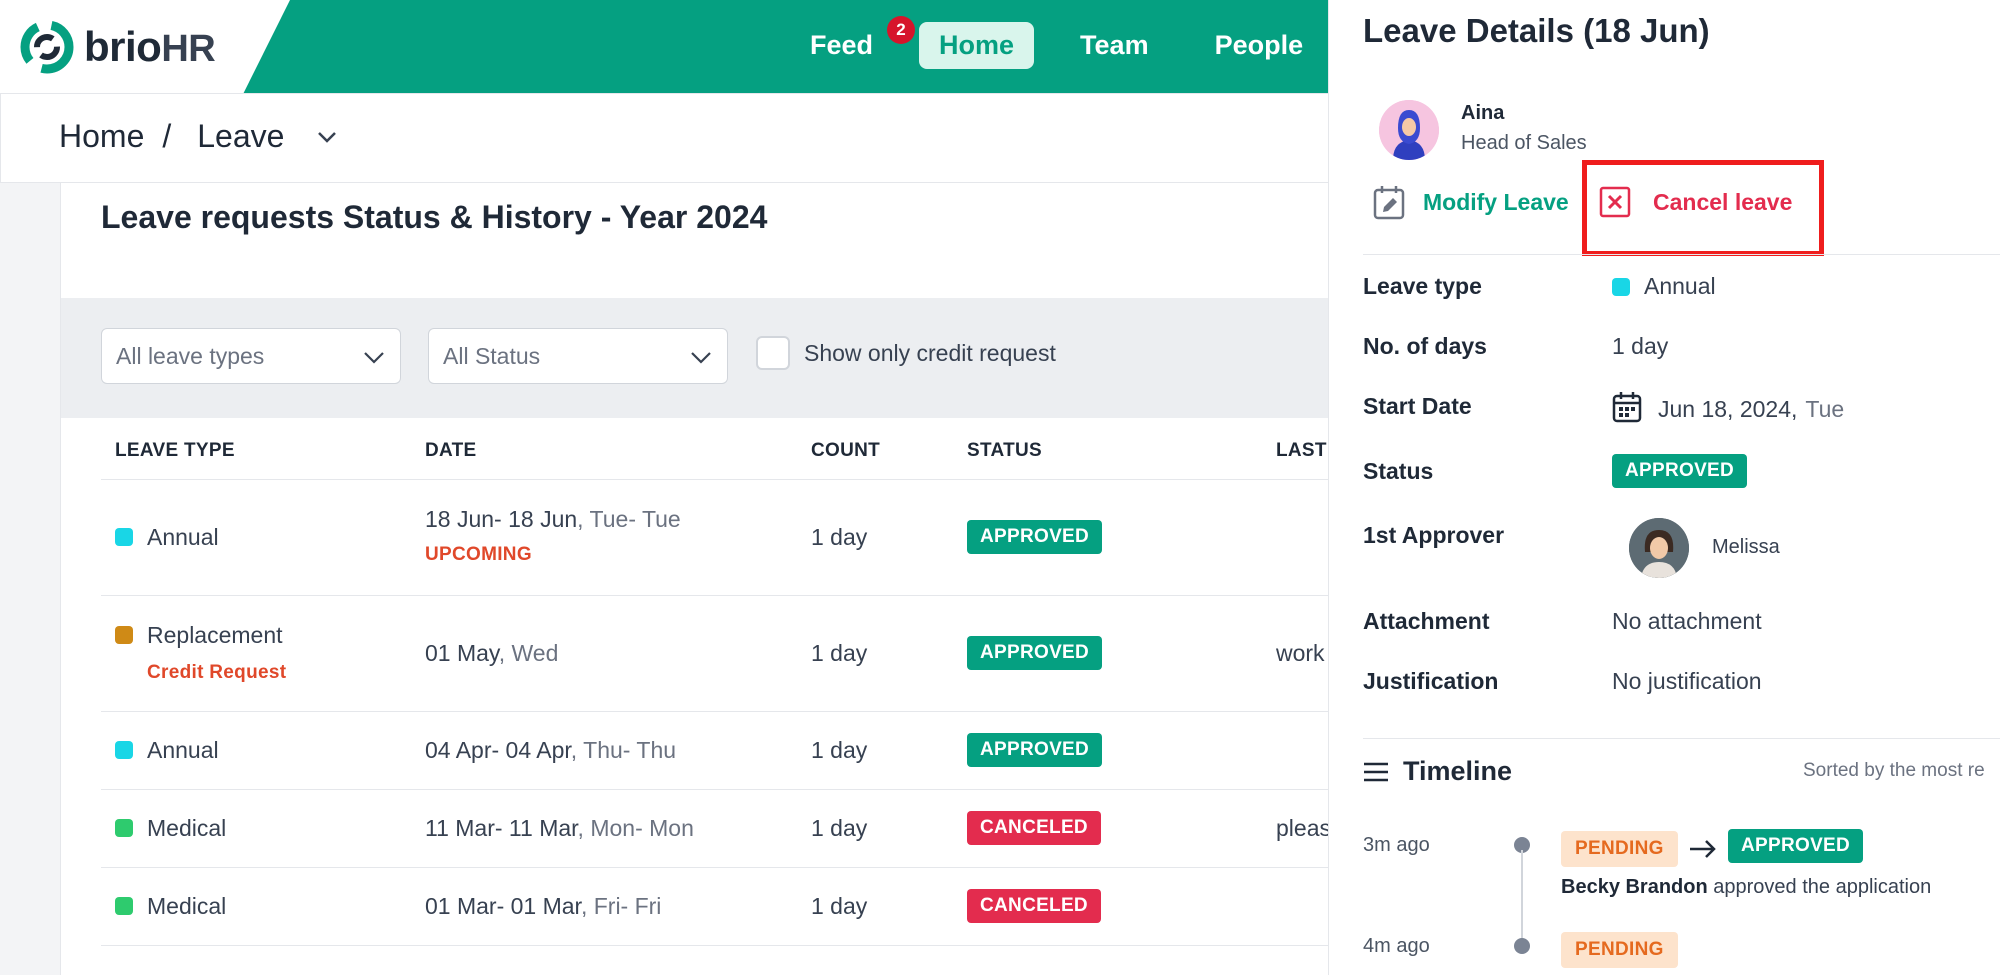 The image size is (2000, 975). Describe the element at coordinates (1687, 681) in the screenshot. I see `justification-value: No justification` at that location.